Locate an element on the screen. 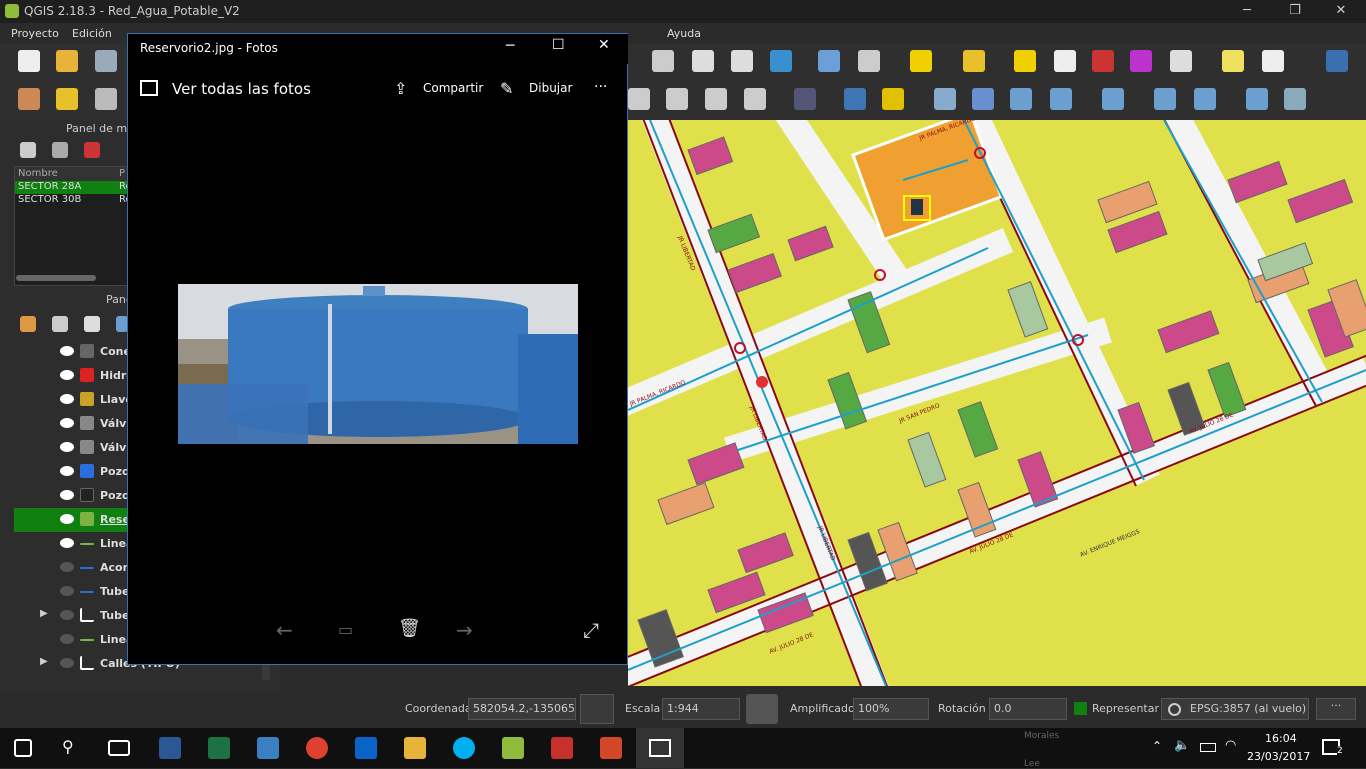  share-button: Compartir is located at coordinates (453, 88).